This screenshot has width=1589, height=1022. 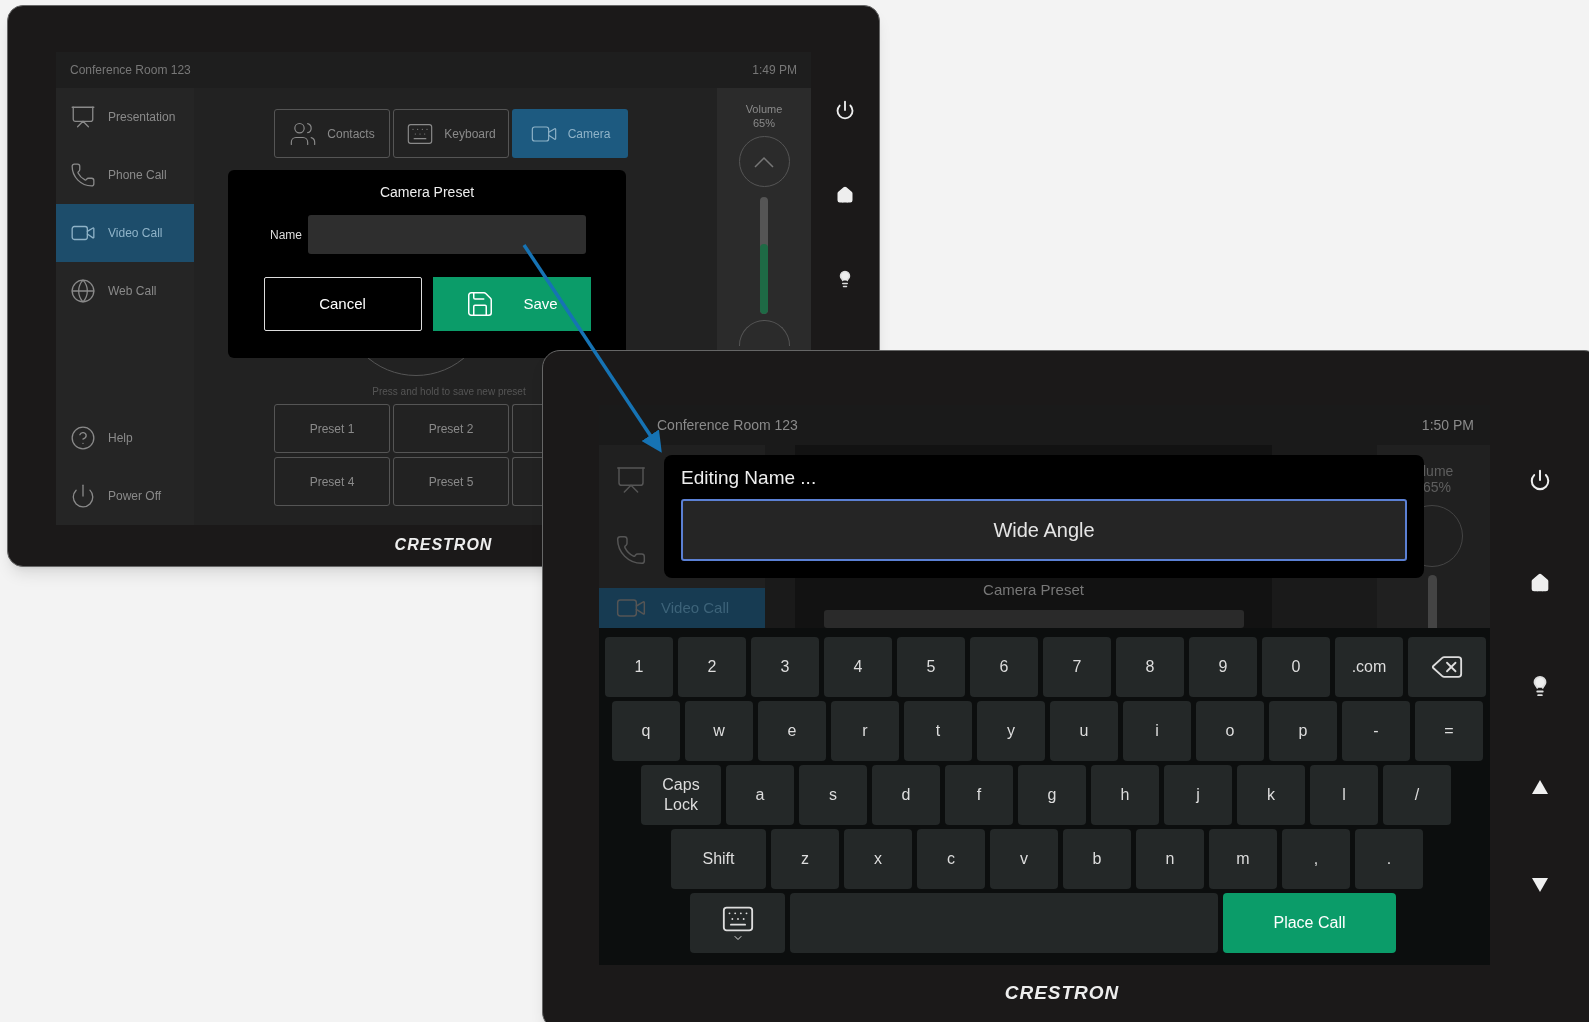 What do you see at coordinates (286, 235) in the screenshot?
I see `field-label: Name` at bounding box center [286, 235].